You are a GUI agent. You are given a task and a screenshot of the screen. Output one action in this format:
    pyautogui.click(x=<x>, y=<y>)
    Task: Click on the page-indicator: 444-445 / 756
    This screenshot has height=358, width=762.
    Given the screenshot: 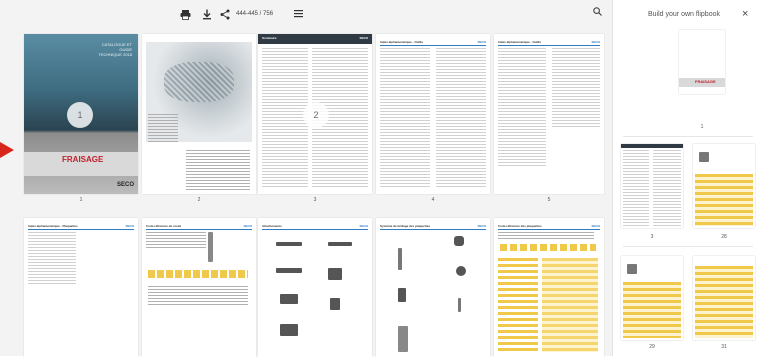 What is the action you would take?
    pyautogui.click(x=254, y=14)
    